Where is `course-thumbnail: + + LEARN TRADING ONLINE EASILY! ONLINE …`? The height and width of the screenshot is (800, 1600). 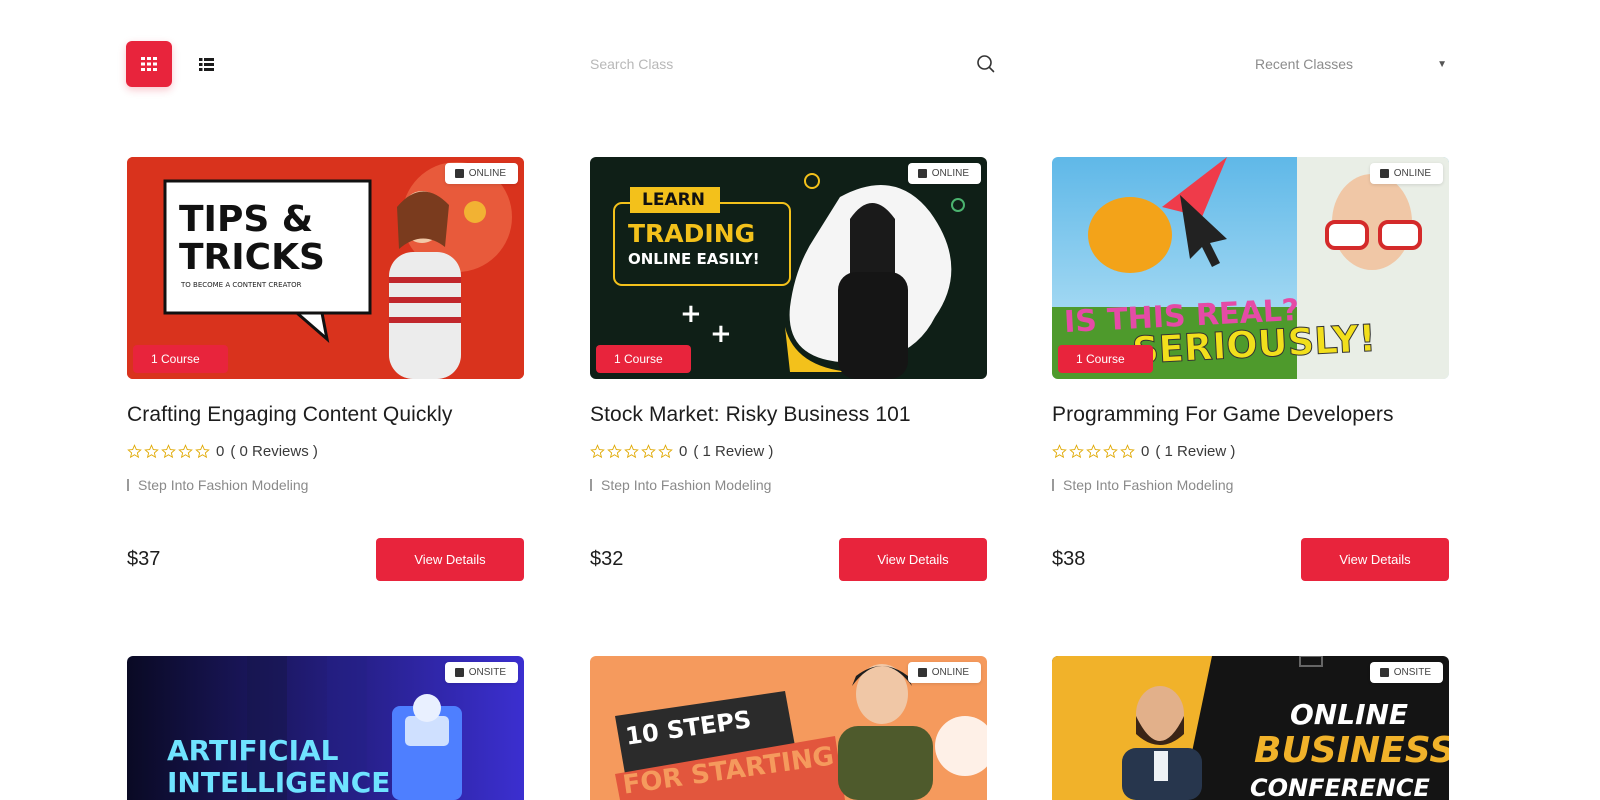 course-thumbnail: + + LEARN TRADING ONLINE EASILY! ONLINE … is located at coordinates (788, 268).